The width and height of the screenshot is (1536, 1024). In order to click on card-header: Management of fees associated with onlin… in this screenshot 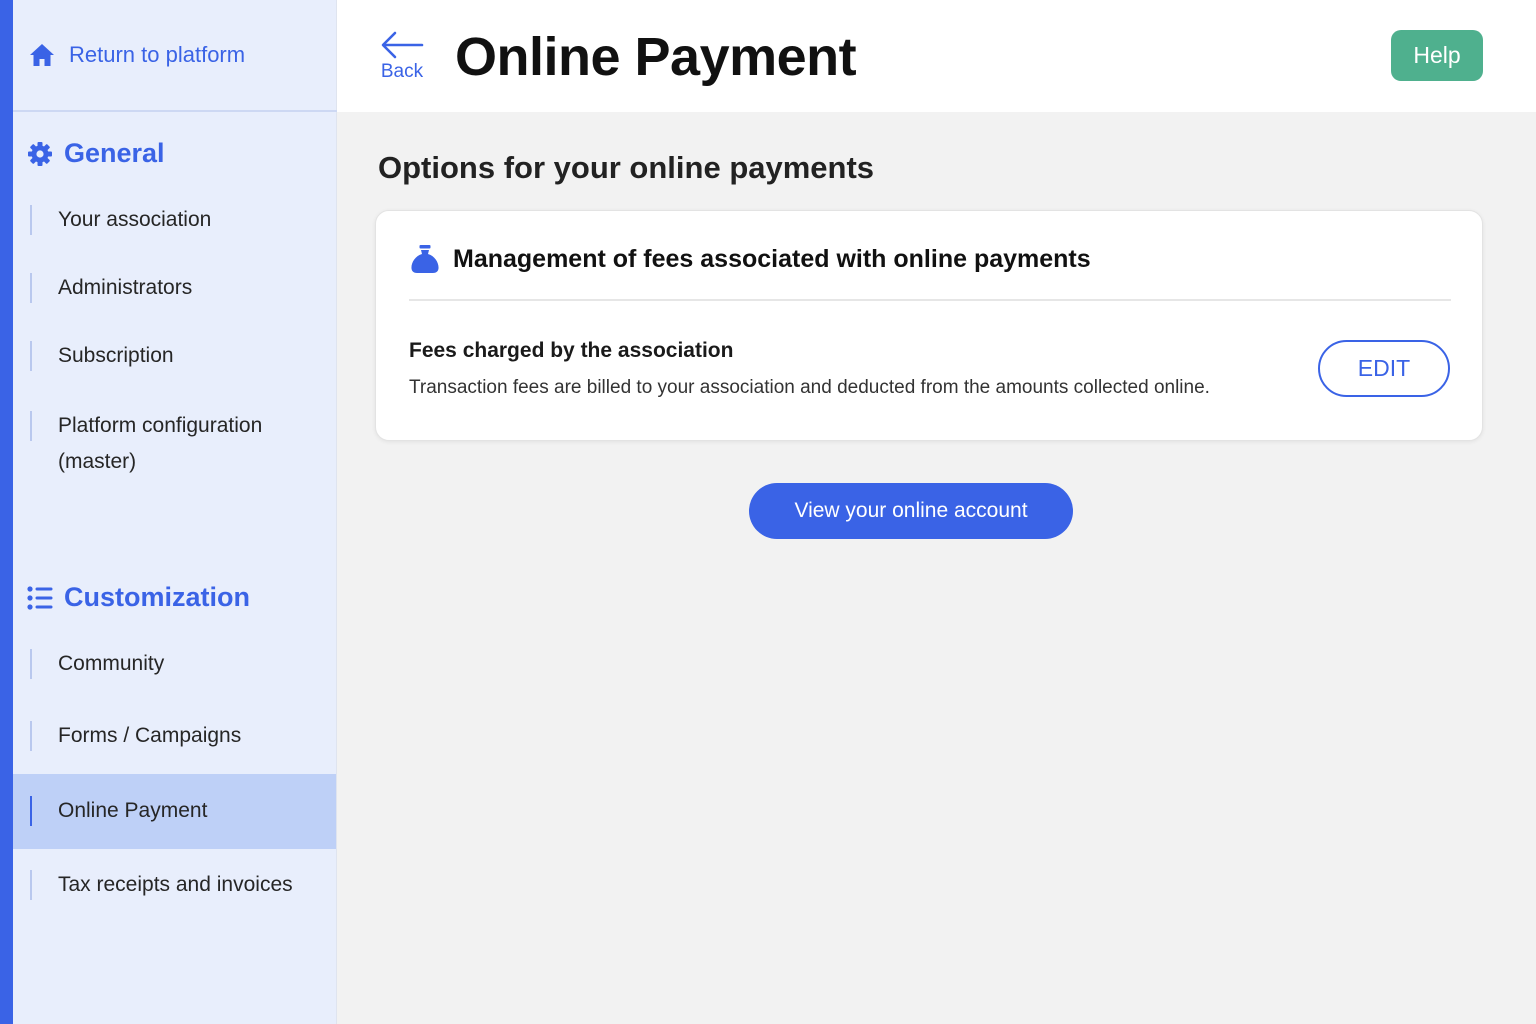, I will do `click(750, 259)`.